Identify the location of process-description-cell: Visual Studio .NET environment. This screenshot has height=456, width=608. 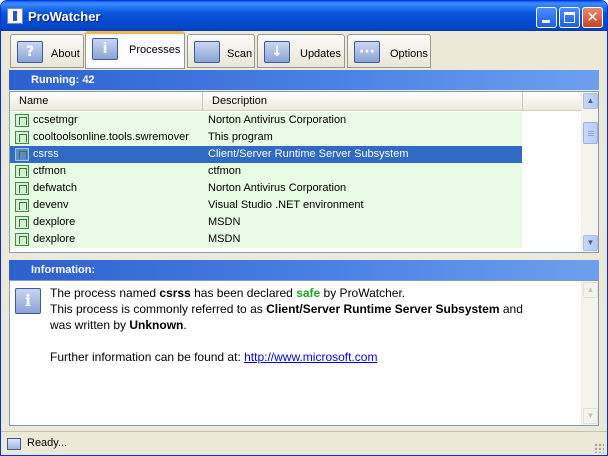
(286, 205).